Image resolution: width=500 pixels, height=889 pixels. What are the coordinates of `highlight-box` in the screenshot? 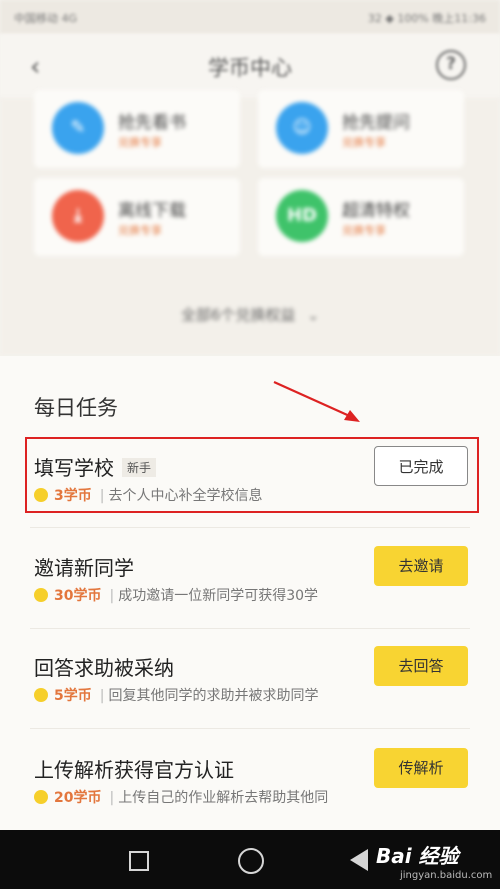 It's located at (252, 475).